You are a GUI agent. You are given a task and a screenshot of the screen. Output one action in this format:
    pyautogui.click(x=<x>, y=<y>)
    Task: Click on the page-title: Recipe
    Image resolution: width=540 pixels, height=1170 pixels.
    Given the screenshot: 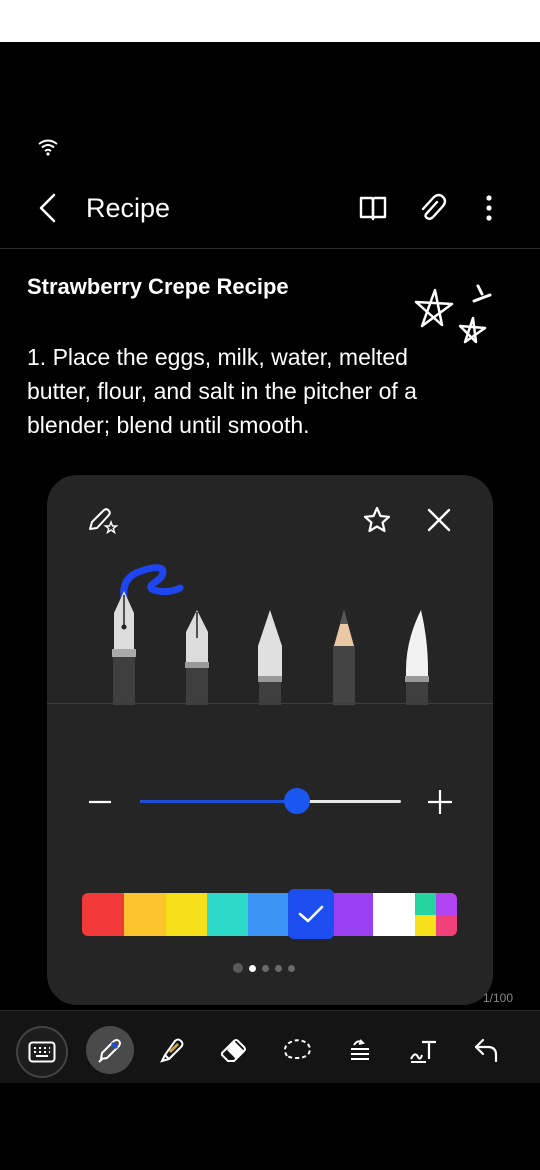 What is the action you would take?
    pyautogui.click(x=128, y=208)
    